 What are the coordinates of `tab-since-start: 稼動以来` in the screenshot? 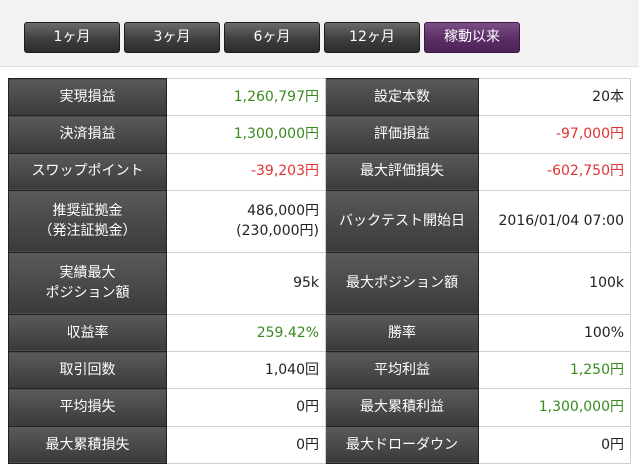 It's located at (472, 37).